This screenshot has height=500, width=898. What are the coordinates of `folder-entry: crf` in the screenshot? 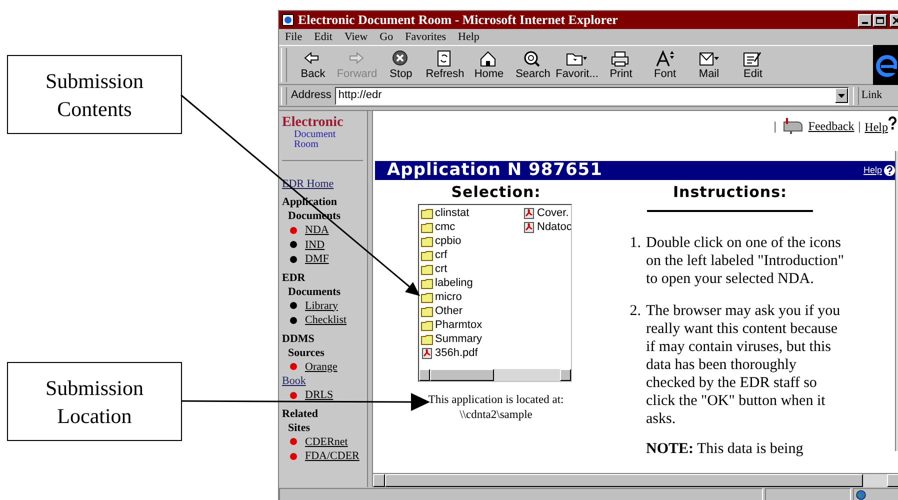 It's located at (472, 255).